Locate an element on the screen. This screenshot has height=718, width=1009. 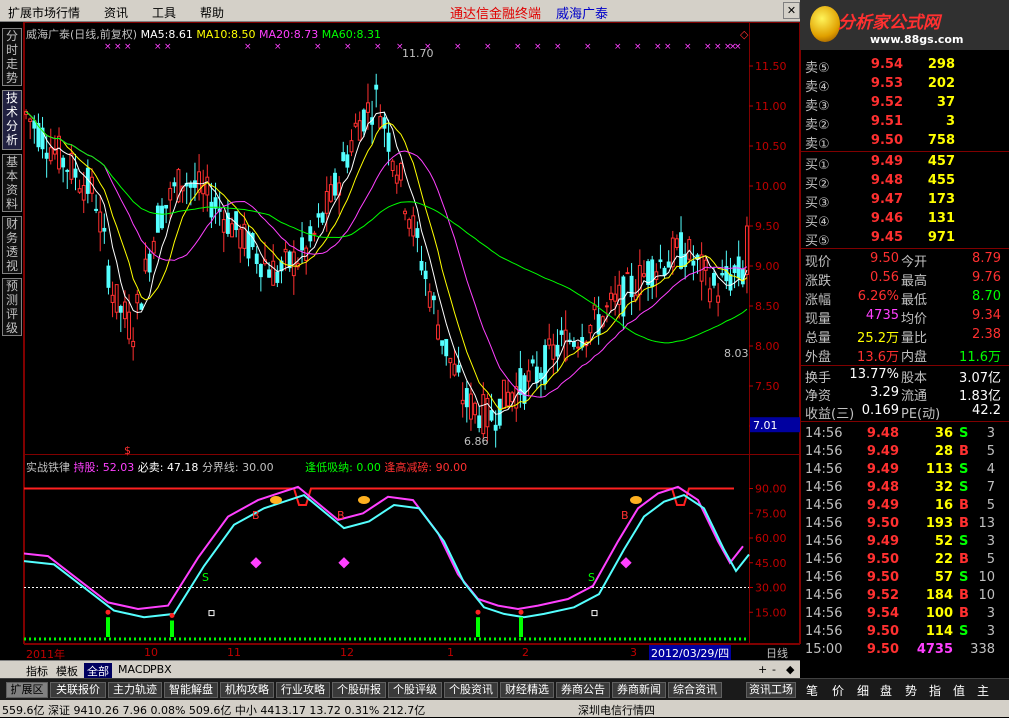
tab-intraday: 分时走势 is located at coordinates (12, 57).